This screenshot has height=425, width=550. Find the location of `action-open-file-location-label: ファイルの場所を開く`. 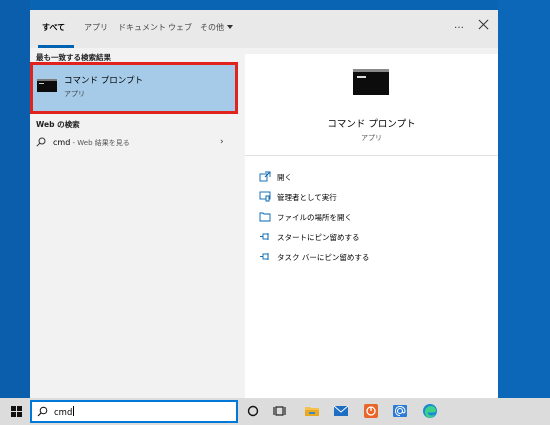

action-open-file-location-label: ファイルの場所を開く is located at coordinates (314, 217).